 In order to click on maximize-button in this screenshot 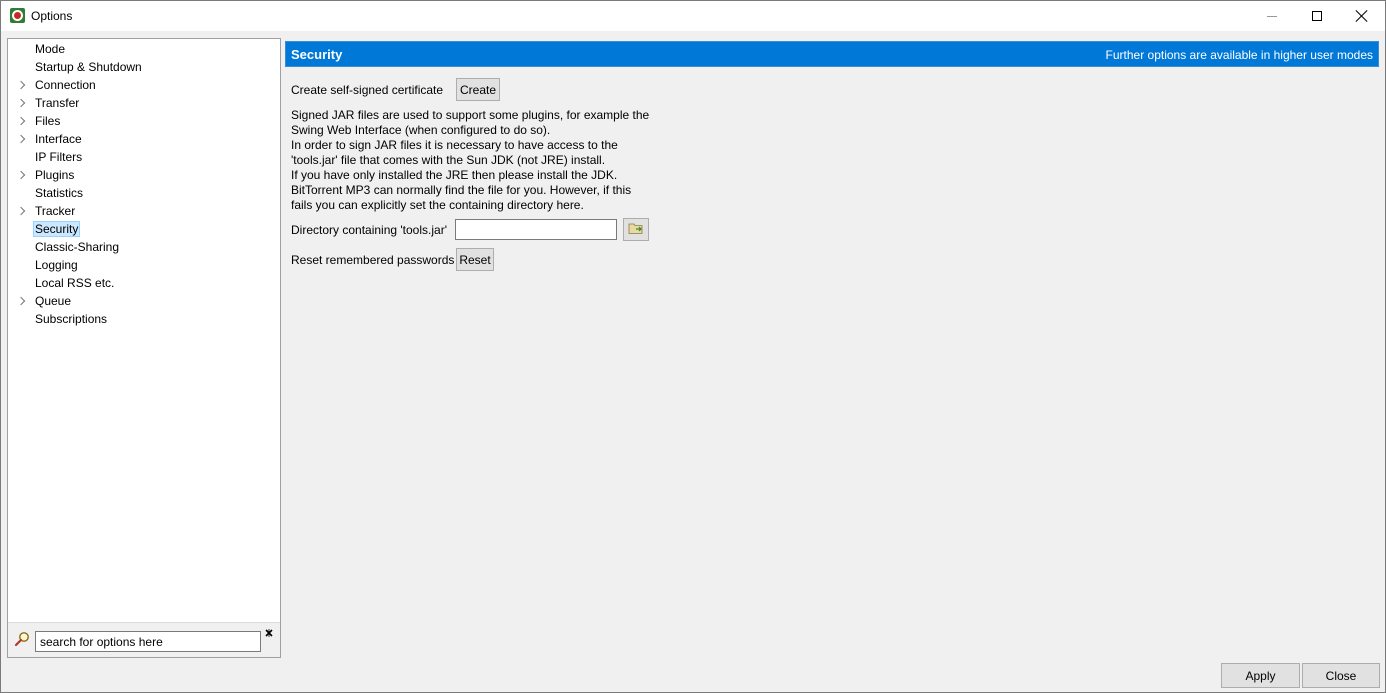, I will do `click(1317, 16)`.